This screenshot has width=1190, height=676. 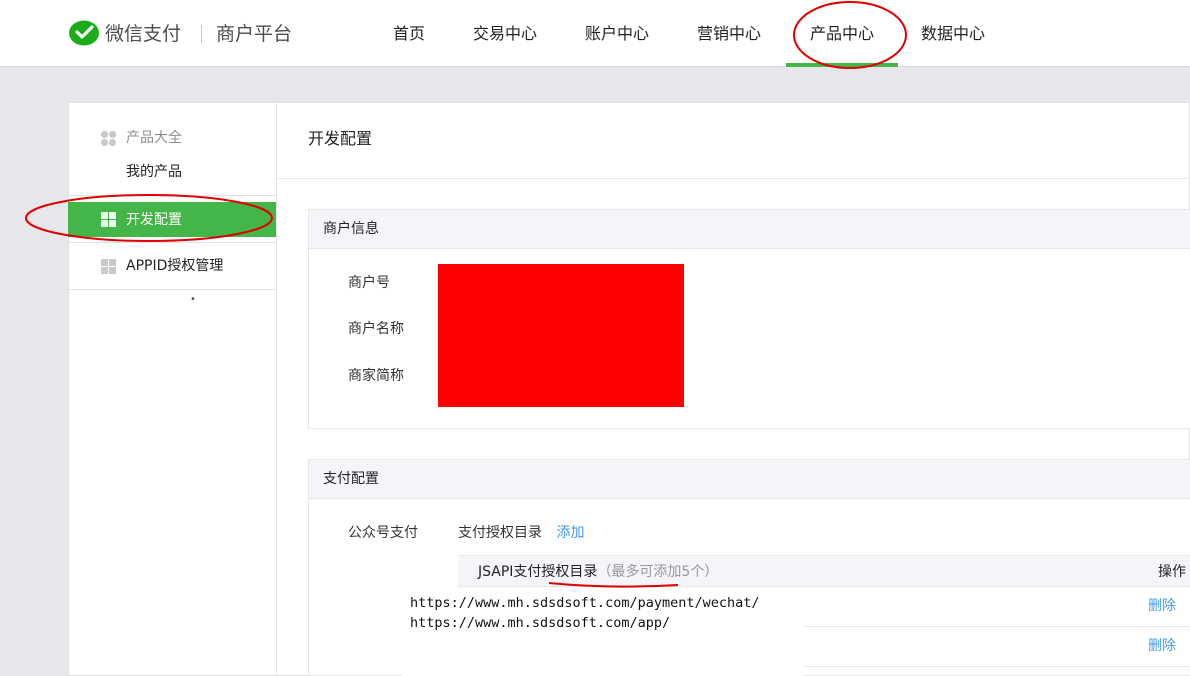 What do you see at coordinates (561, 335) in the screenshot?
I see `redaction-block` at bounding box center [561, 335].